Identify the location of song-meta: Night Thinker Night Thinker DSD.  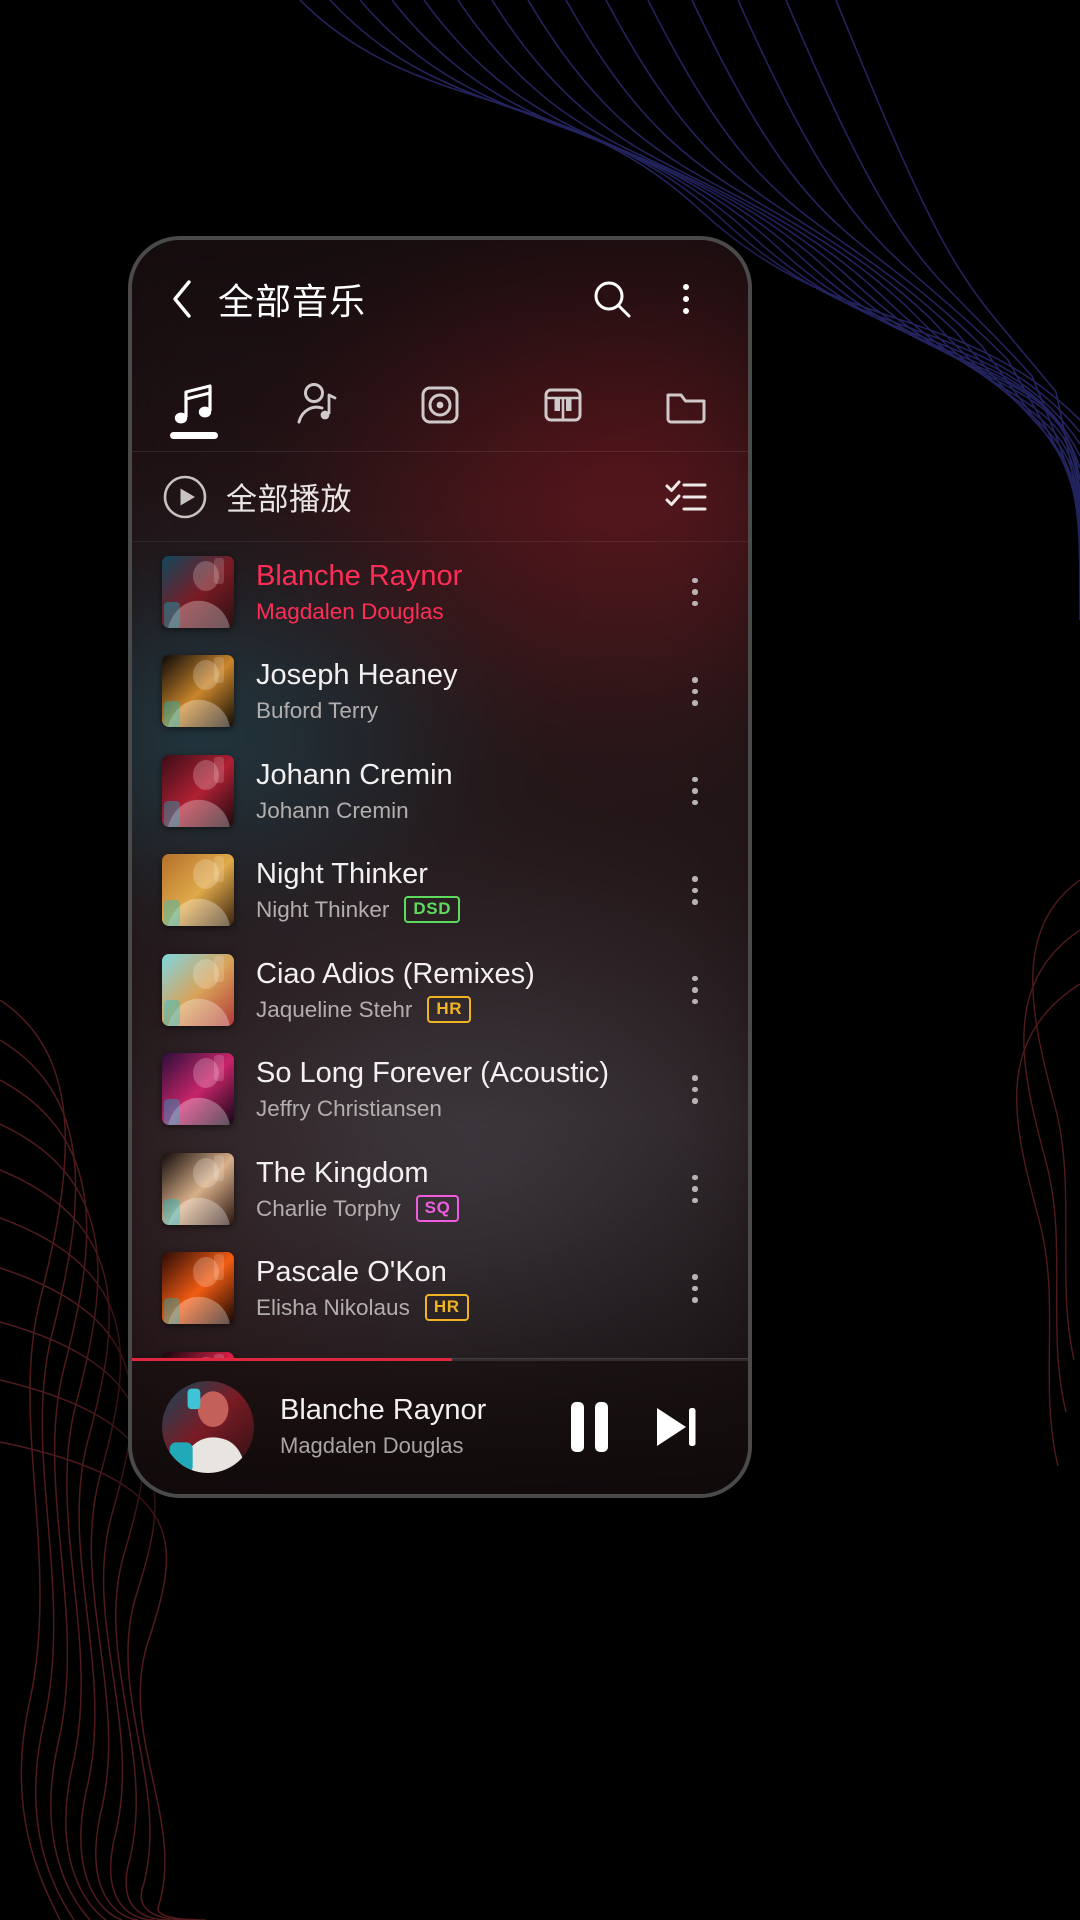
(462, 890).